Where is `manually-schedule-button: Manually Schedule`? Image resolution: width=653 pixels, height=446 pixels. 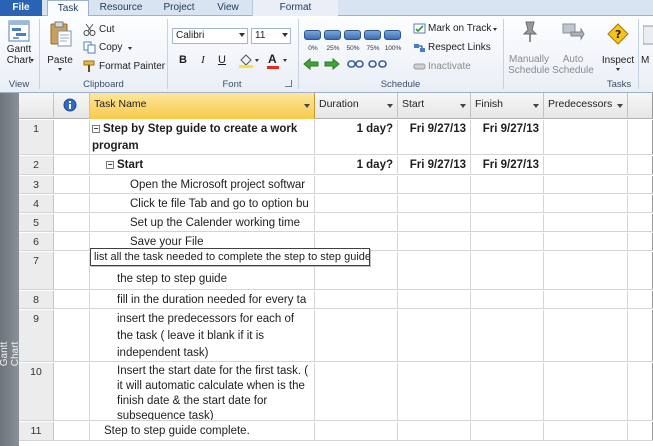 manually-schedule-button: Manually Schedule is located at coordinates (529, 48).